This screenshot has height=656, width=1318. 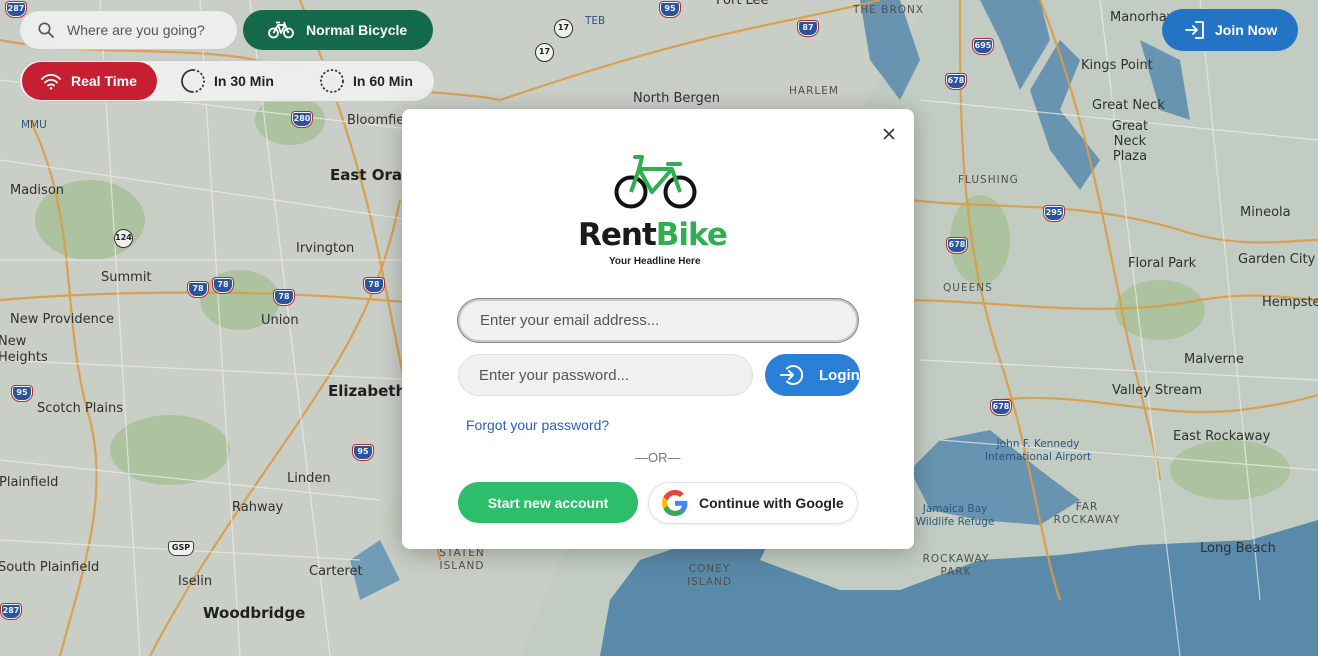 What do you see at coordinates (605, 375) in the screenshot?
I see `password-field` at bounding box center [605, 375].